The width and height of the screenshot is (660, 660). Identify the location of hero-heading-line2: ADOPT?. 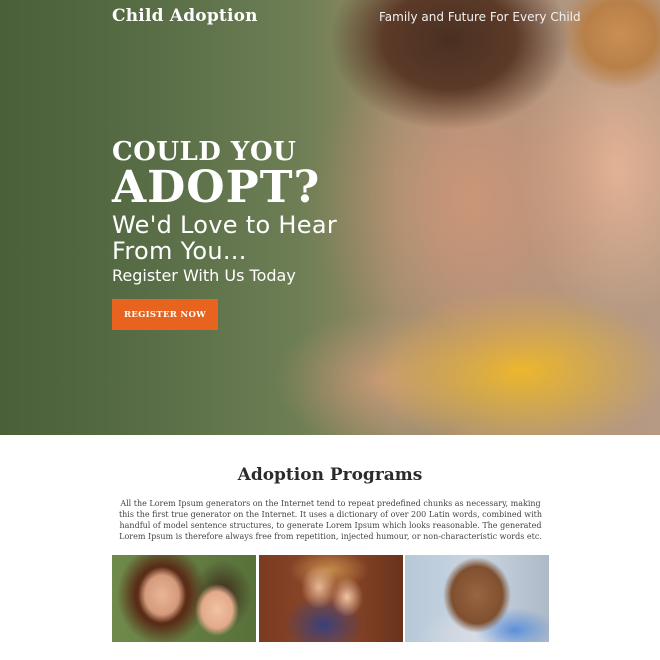
(216, 187).